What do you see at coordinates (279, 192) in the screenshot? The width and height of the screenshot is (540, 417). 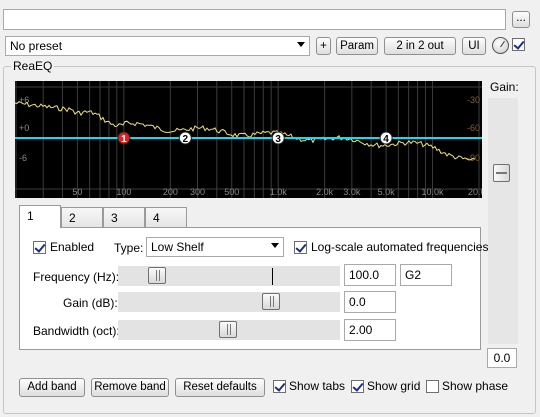 I see `freq-axis-label: 1.0k` at bounding box center [279, 192].